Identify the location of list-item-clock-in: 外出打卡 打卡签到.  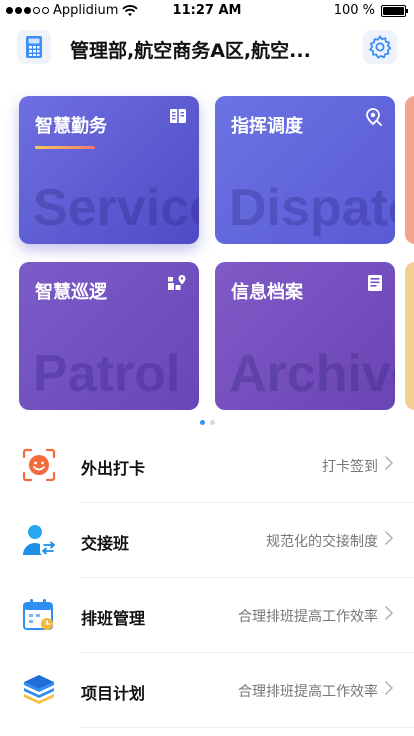
(207, 465).